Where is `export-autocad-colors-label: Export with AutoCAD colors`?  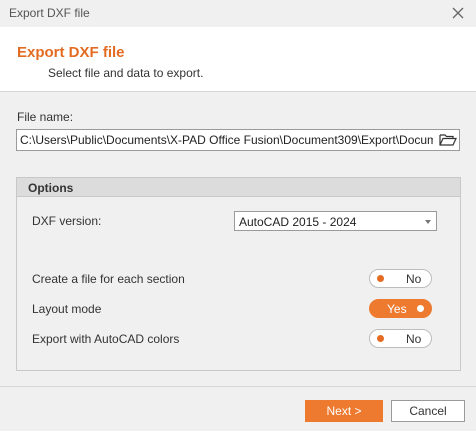
export-autocad-colors-label: Export with AutoCAD colors is located at coordinates (106, 339).